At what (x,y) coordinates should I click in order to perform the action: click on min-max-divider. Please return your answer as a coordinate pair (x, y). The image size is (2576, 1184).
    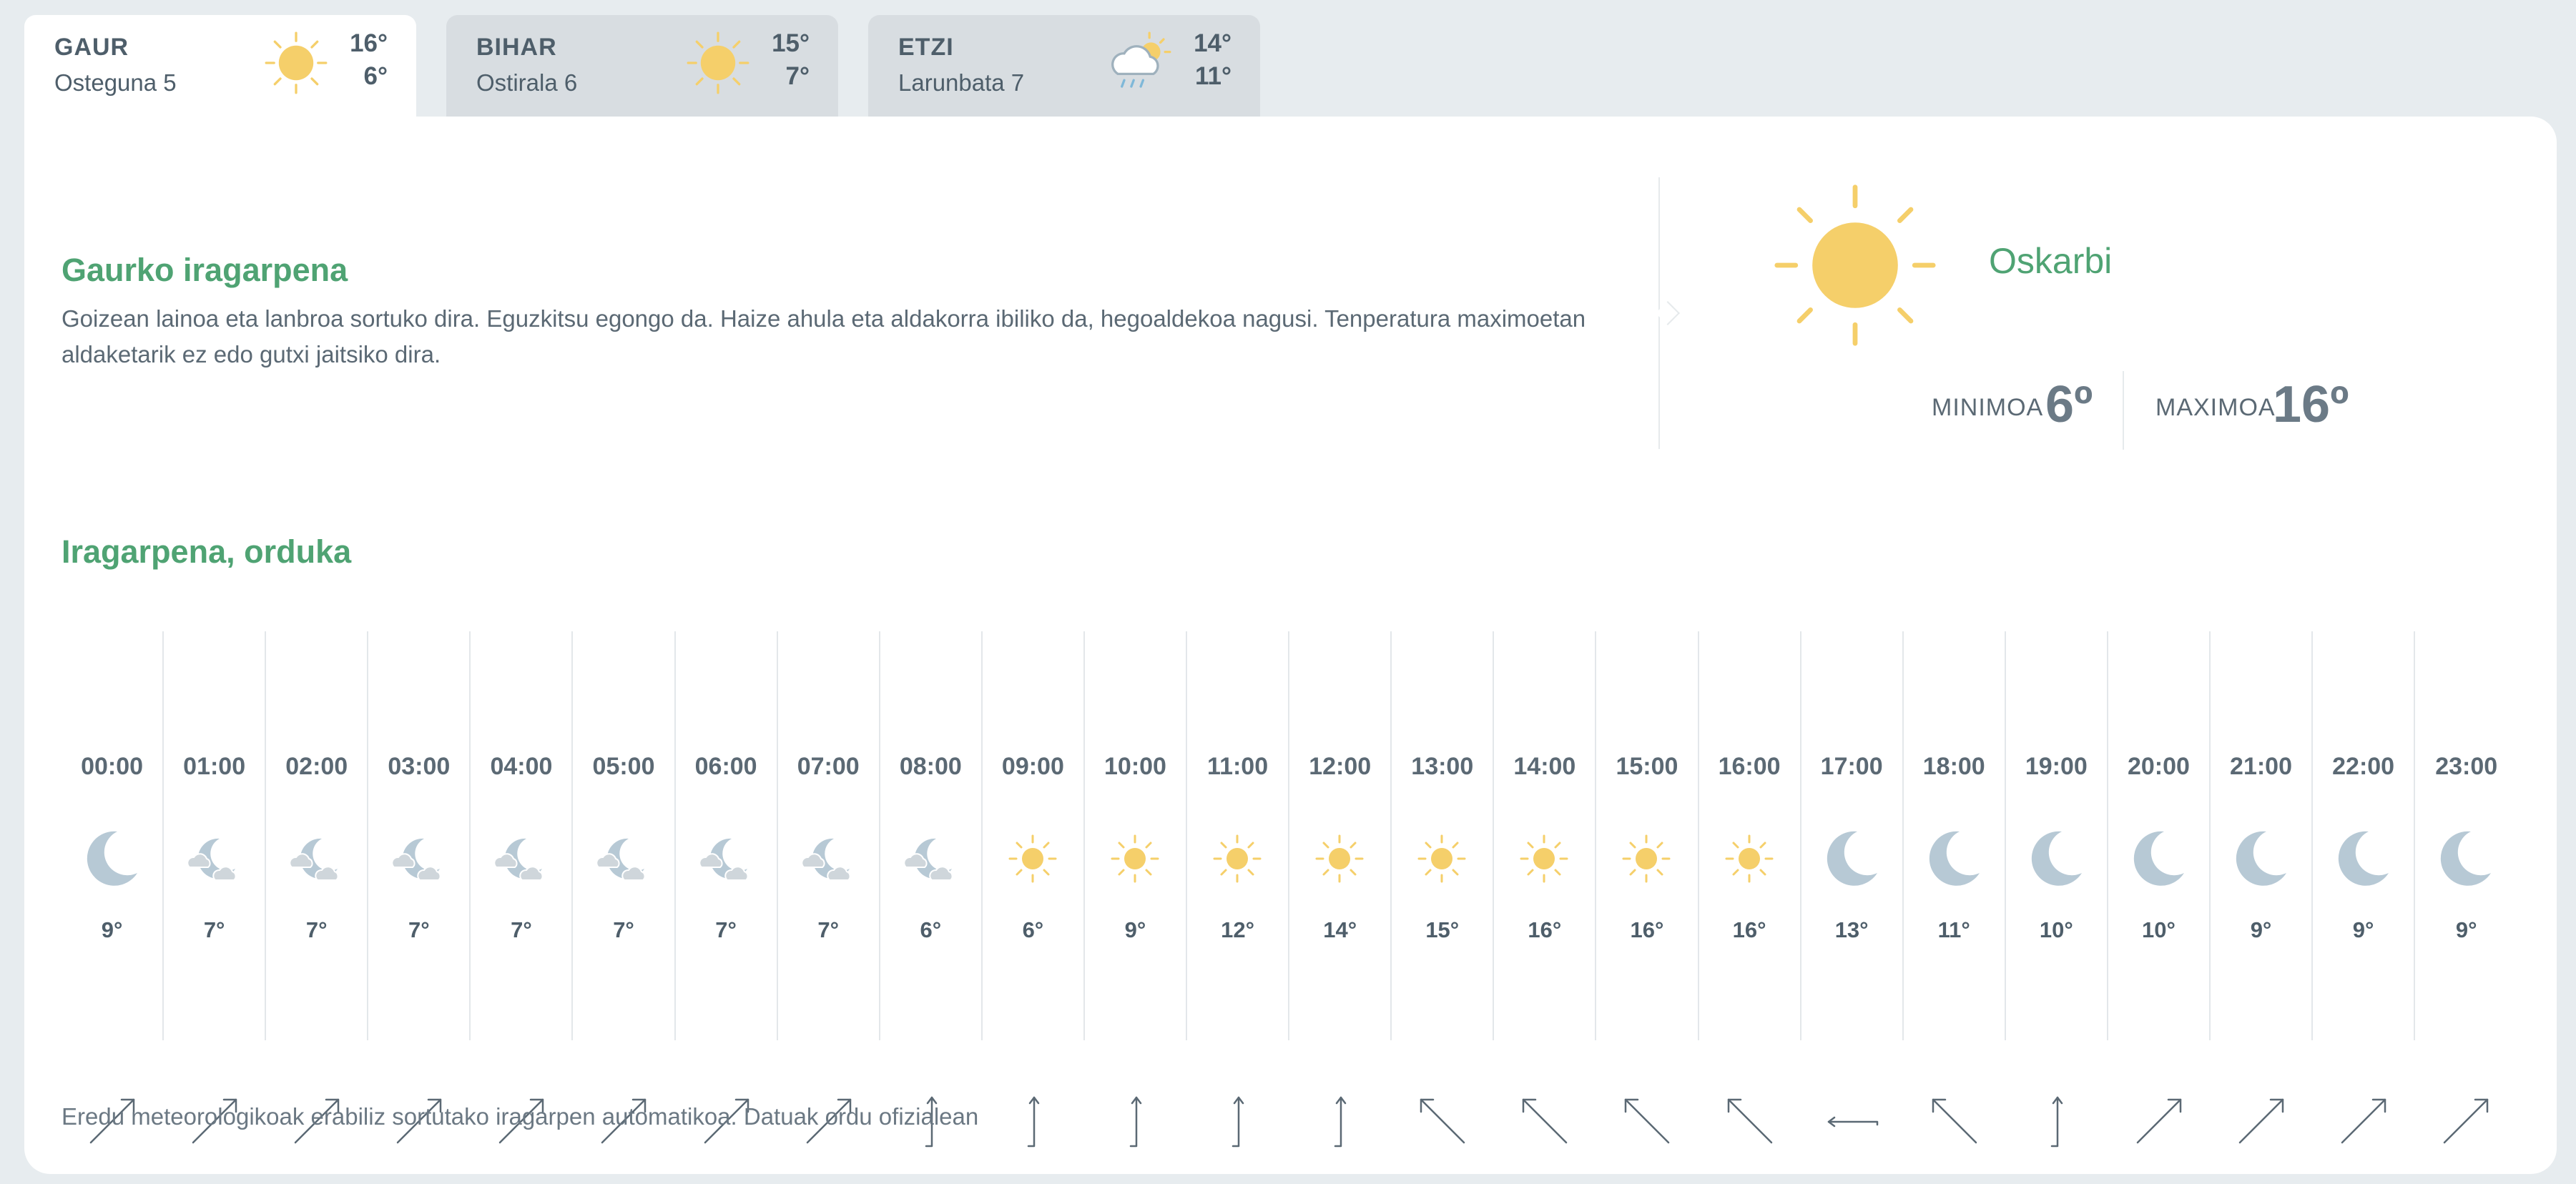
    Looking at the image, I should click on (2123, 410).